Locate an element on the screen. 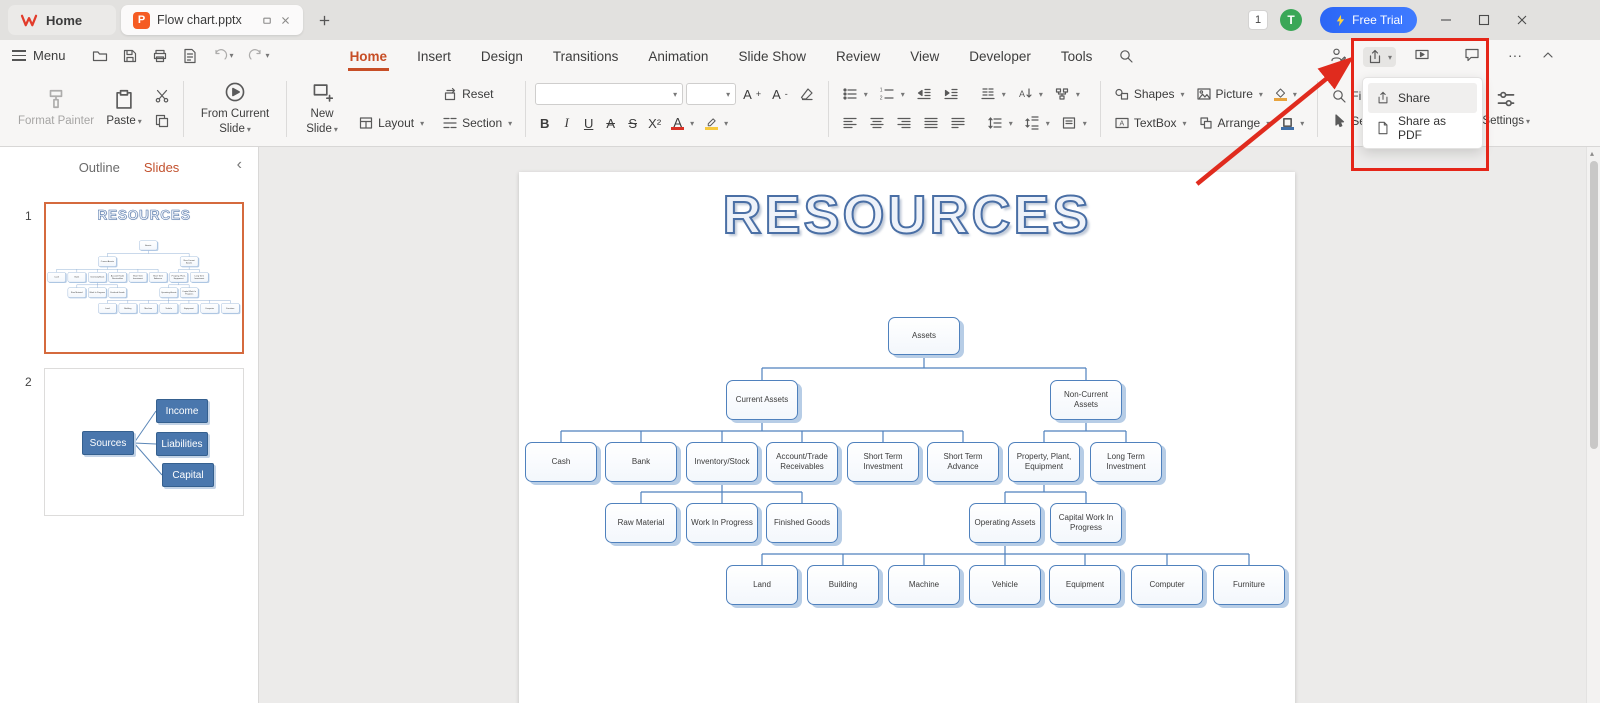  font-color-dropdown-icon: ▾ is located at coordinates (692, 123).